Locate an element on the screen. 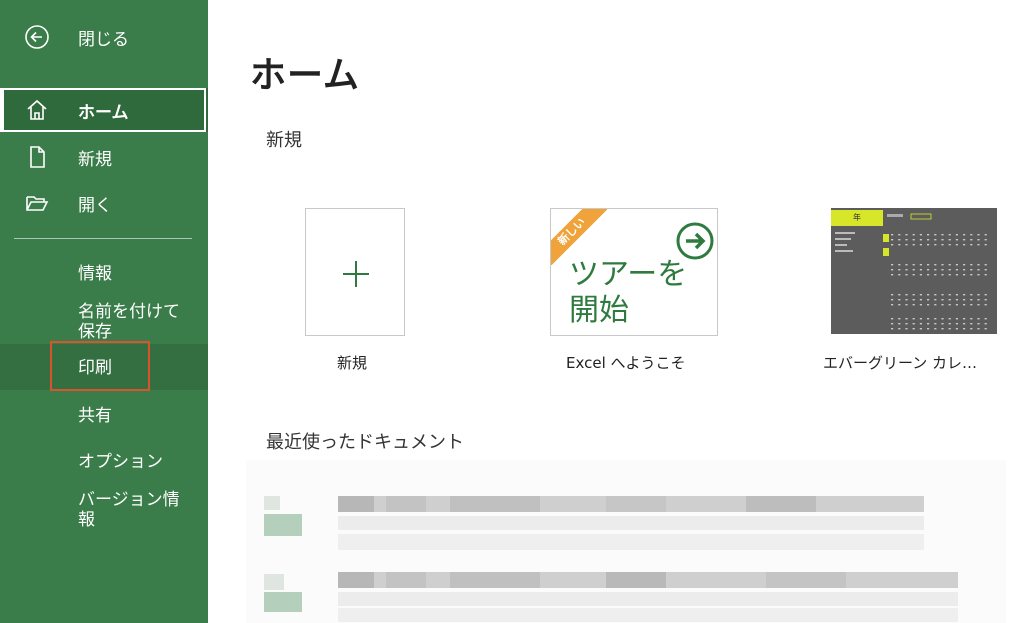 Image resolution: width=1024 pixels, height=623 pixels. folder-open-icon is located at coordinates (37, 203).